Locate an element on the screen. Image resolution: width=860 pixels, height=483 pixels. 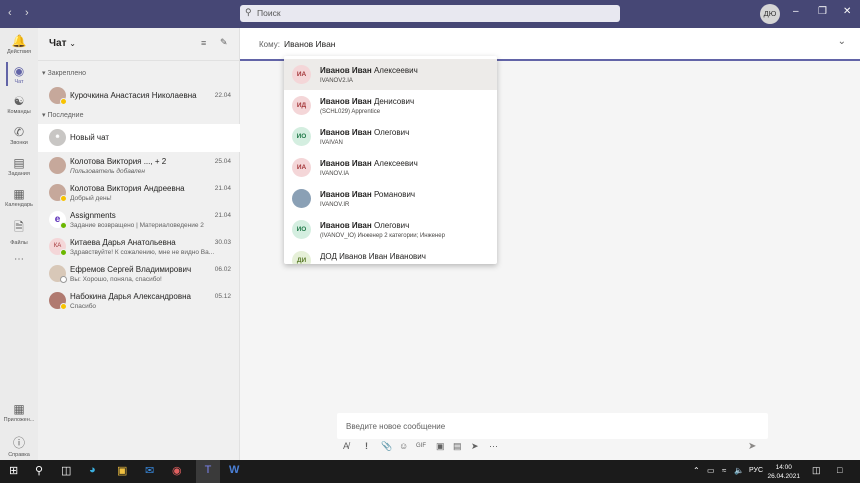
explorer-icon: ▣ is located at coordinates (122, 470).